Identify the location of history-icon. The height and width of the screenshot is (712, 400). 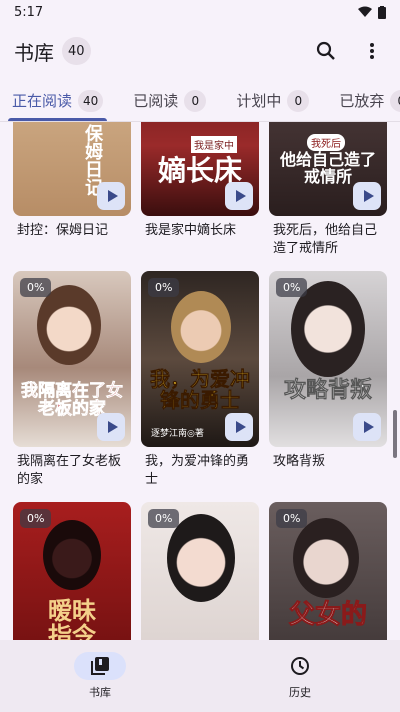
(300, 666).